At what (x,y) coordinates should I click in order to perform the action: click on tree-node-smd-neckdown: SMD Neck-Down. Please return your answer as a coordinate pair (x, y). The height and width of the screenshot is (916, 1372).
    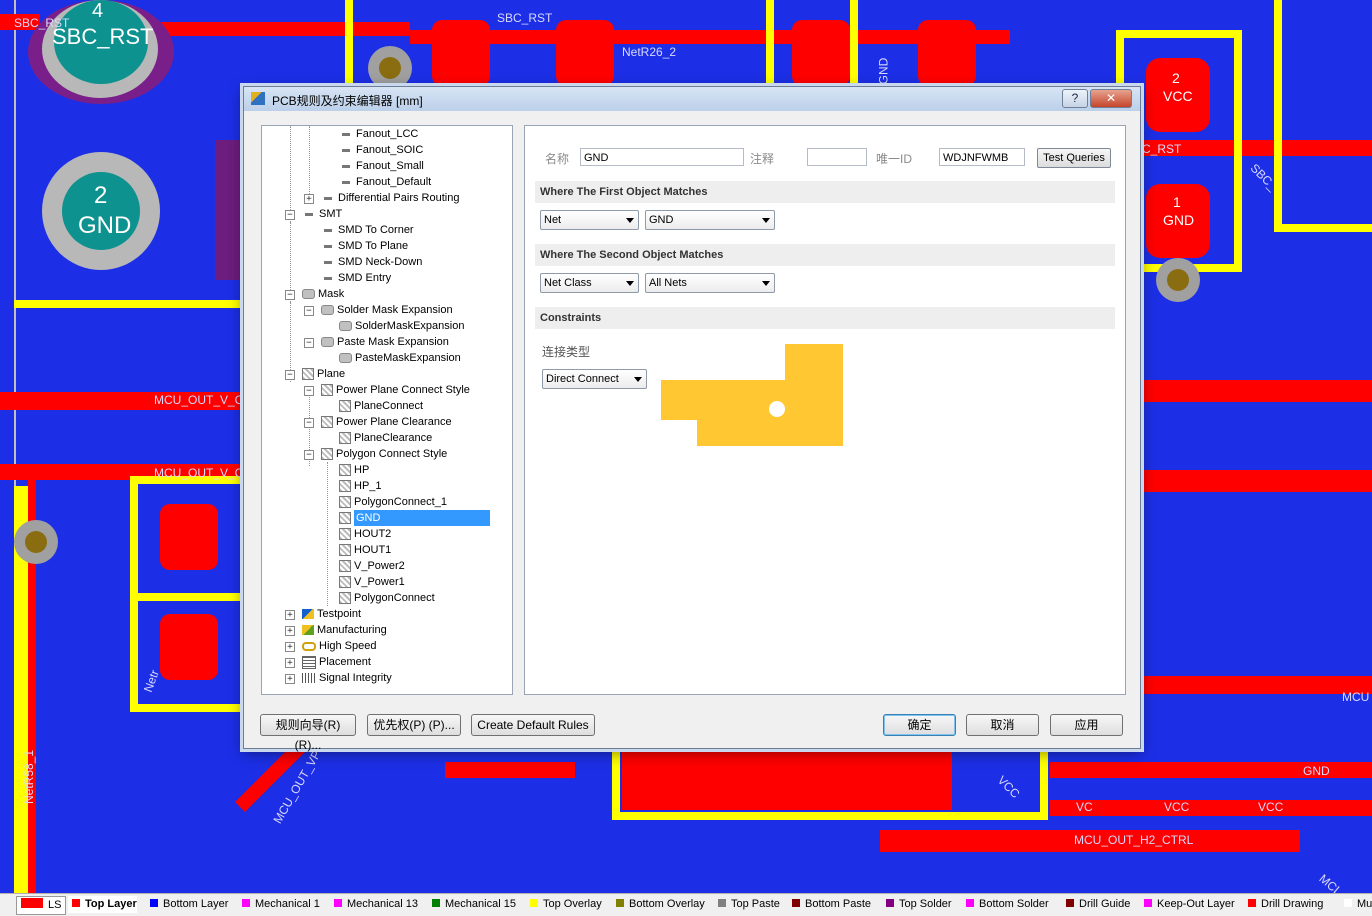
    Looking at the image, I should click on (371, 262).